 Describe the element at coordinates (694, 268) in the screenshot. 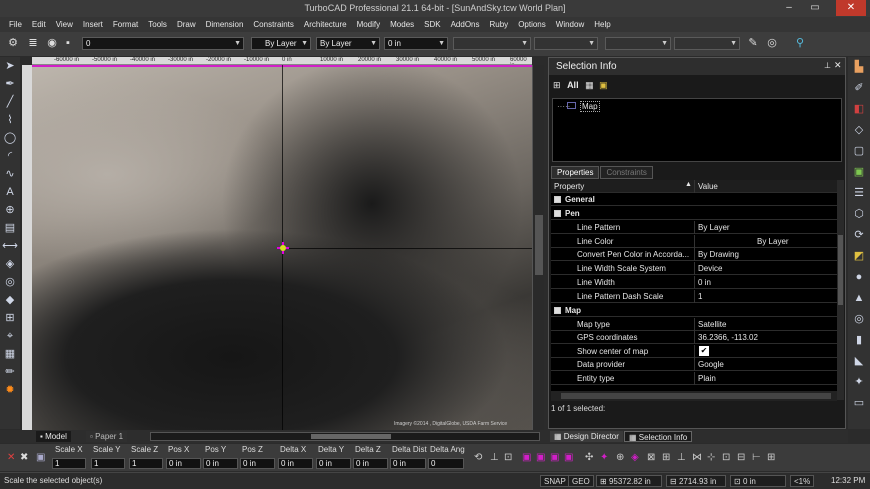

I see `property-row-line-width-scale: Line Width Scale System Device` at that location.